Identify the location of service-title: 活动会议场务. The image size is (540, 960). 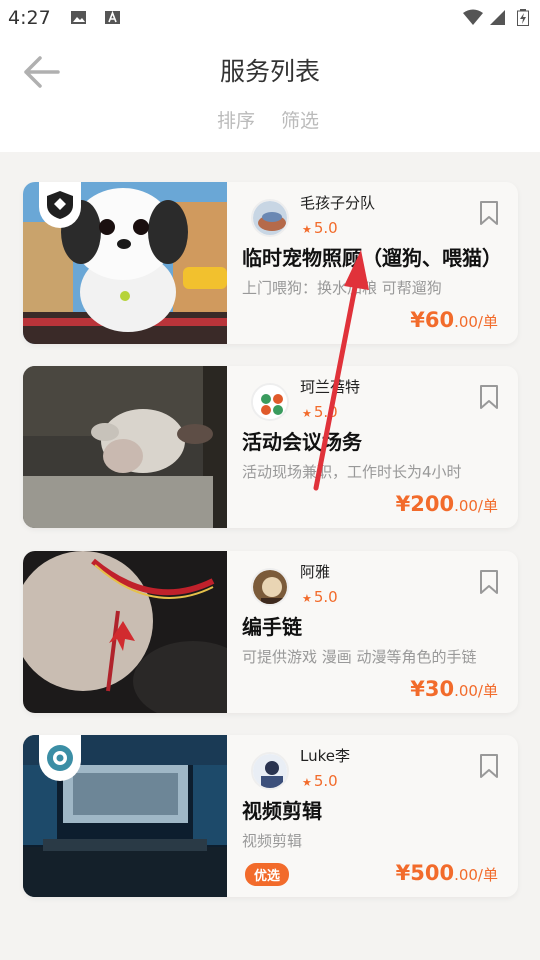
(302, 442).